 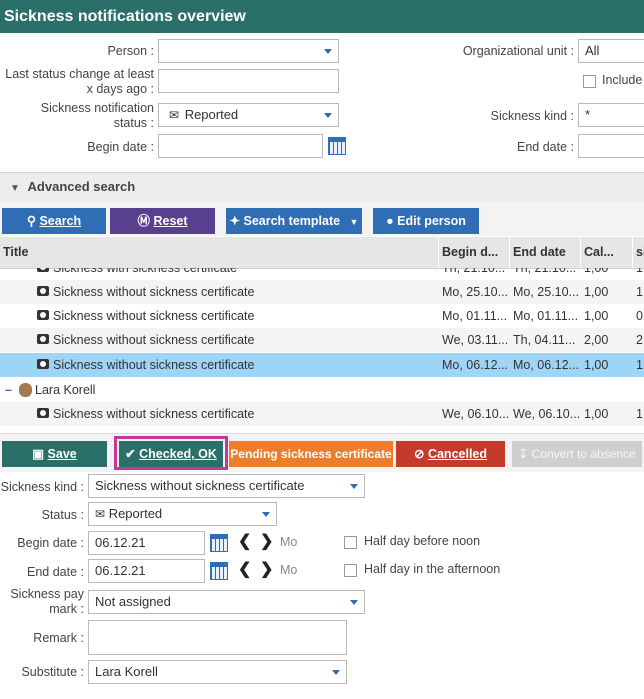 I want to click on save-button: ▣ Save, so click(x=54, y=454).